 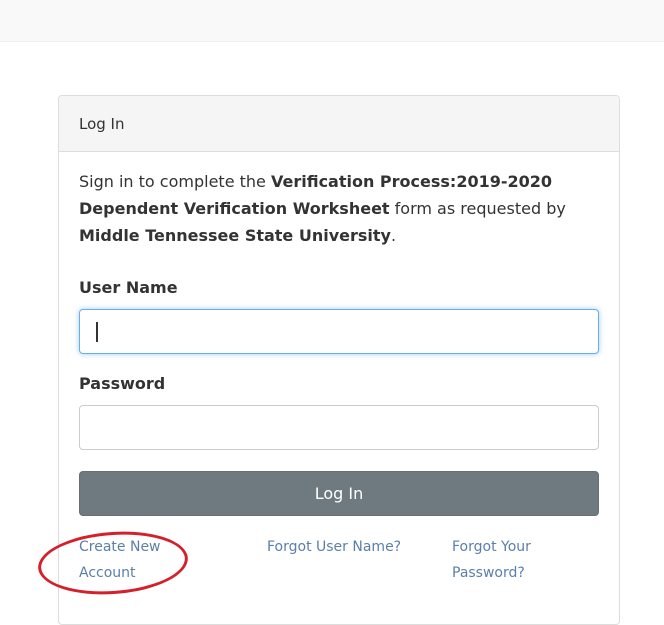 I want to click on password-label: Password, so click(x=122, y=383).